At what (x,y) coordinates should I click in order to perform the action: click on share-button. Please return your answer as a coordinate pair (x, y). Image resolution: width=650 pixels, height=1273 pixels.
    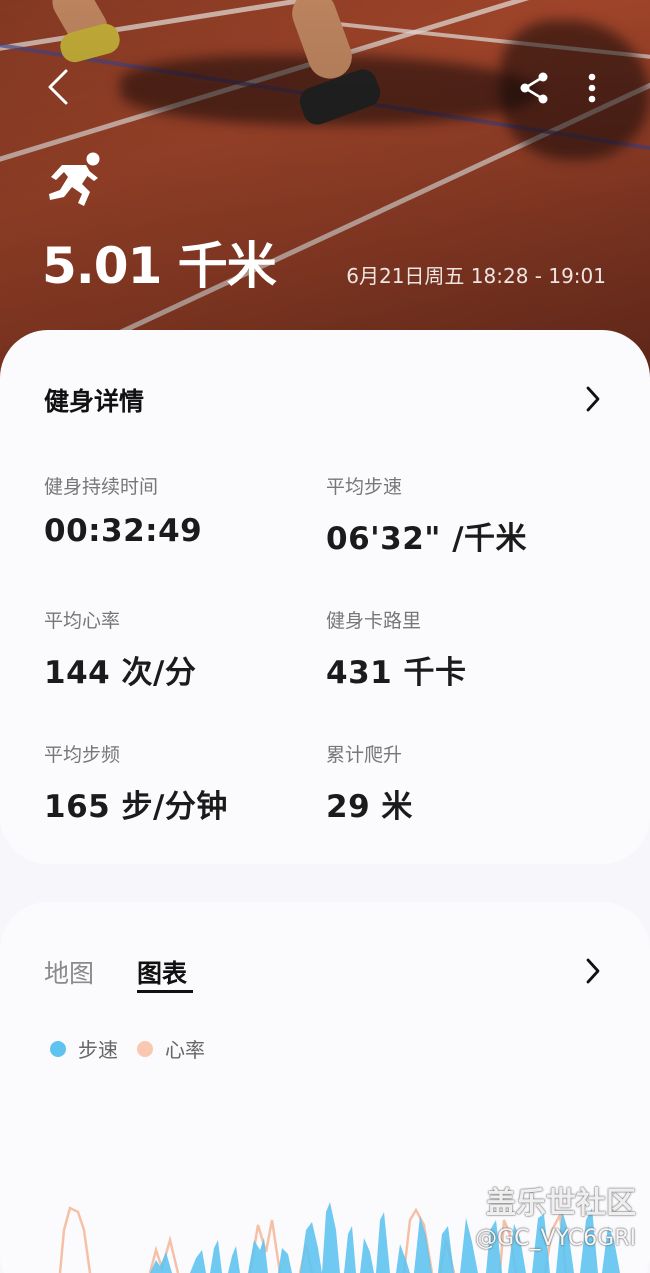
    Looking at the image, I should click on (534, 88).